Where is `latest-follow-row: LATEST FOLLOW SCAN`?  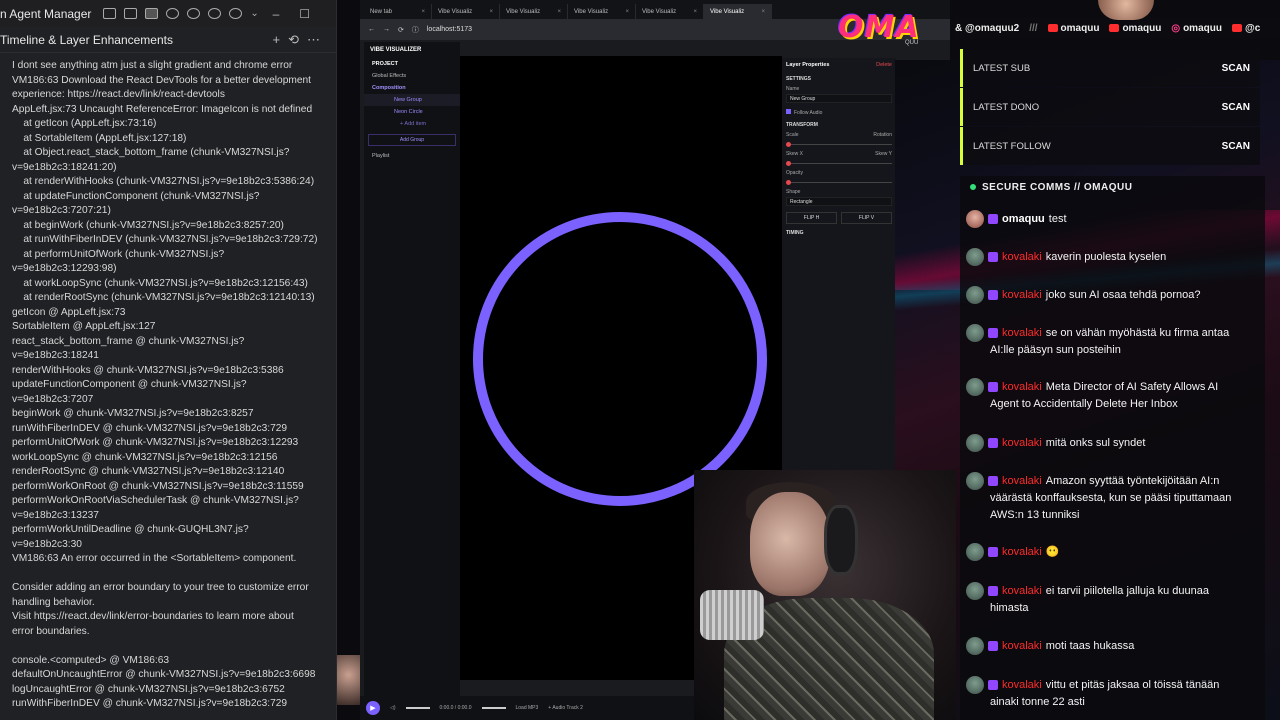 latest-follow-row: LATEST FOLLOW SCAN is located at coordinates (1110, 146).